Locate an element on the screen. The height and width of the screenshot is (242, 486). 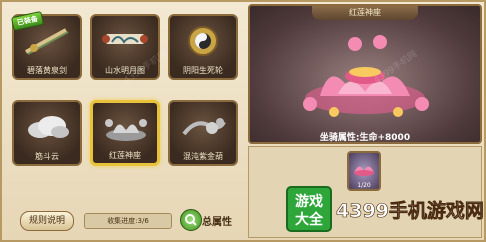
gourd-icon is located at coordinates (204, 127).